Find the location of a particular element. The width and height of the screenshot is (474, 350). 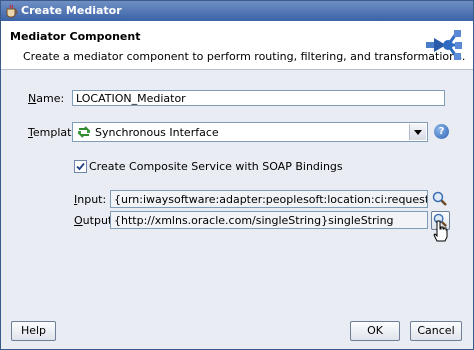

chevron-down-icon is located at coordinates (417, 132).